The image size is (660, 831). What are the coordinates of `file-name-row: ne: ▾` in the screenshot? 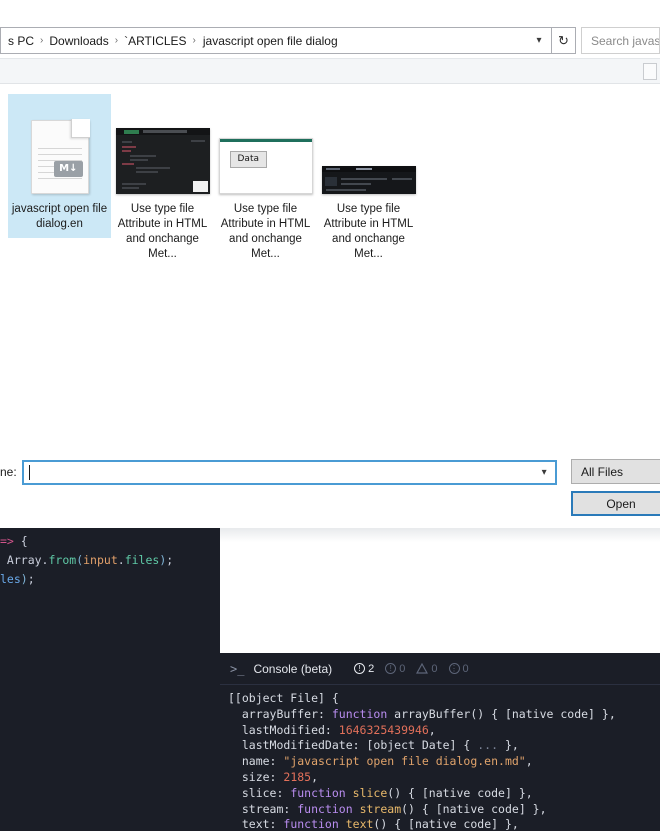 It's located at (330, 472).